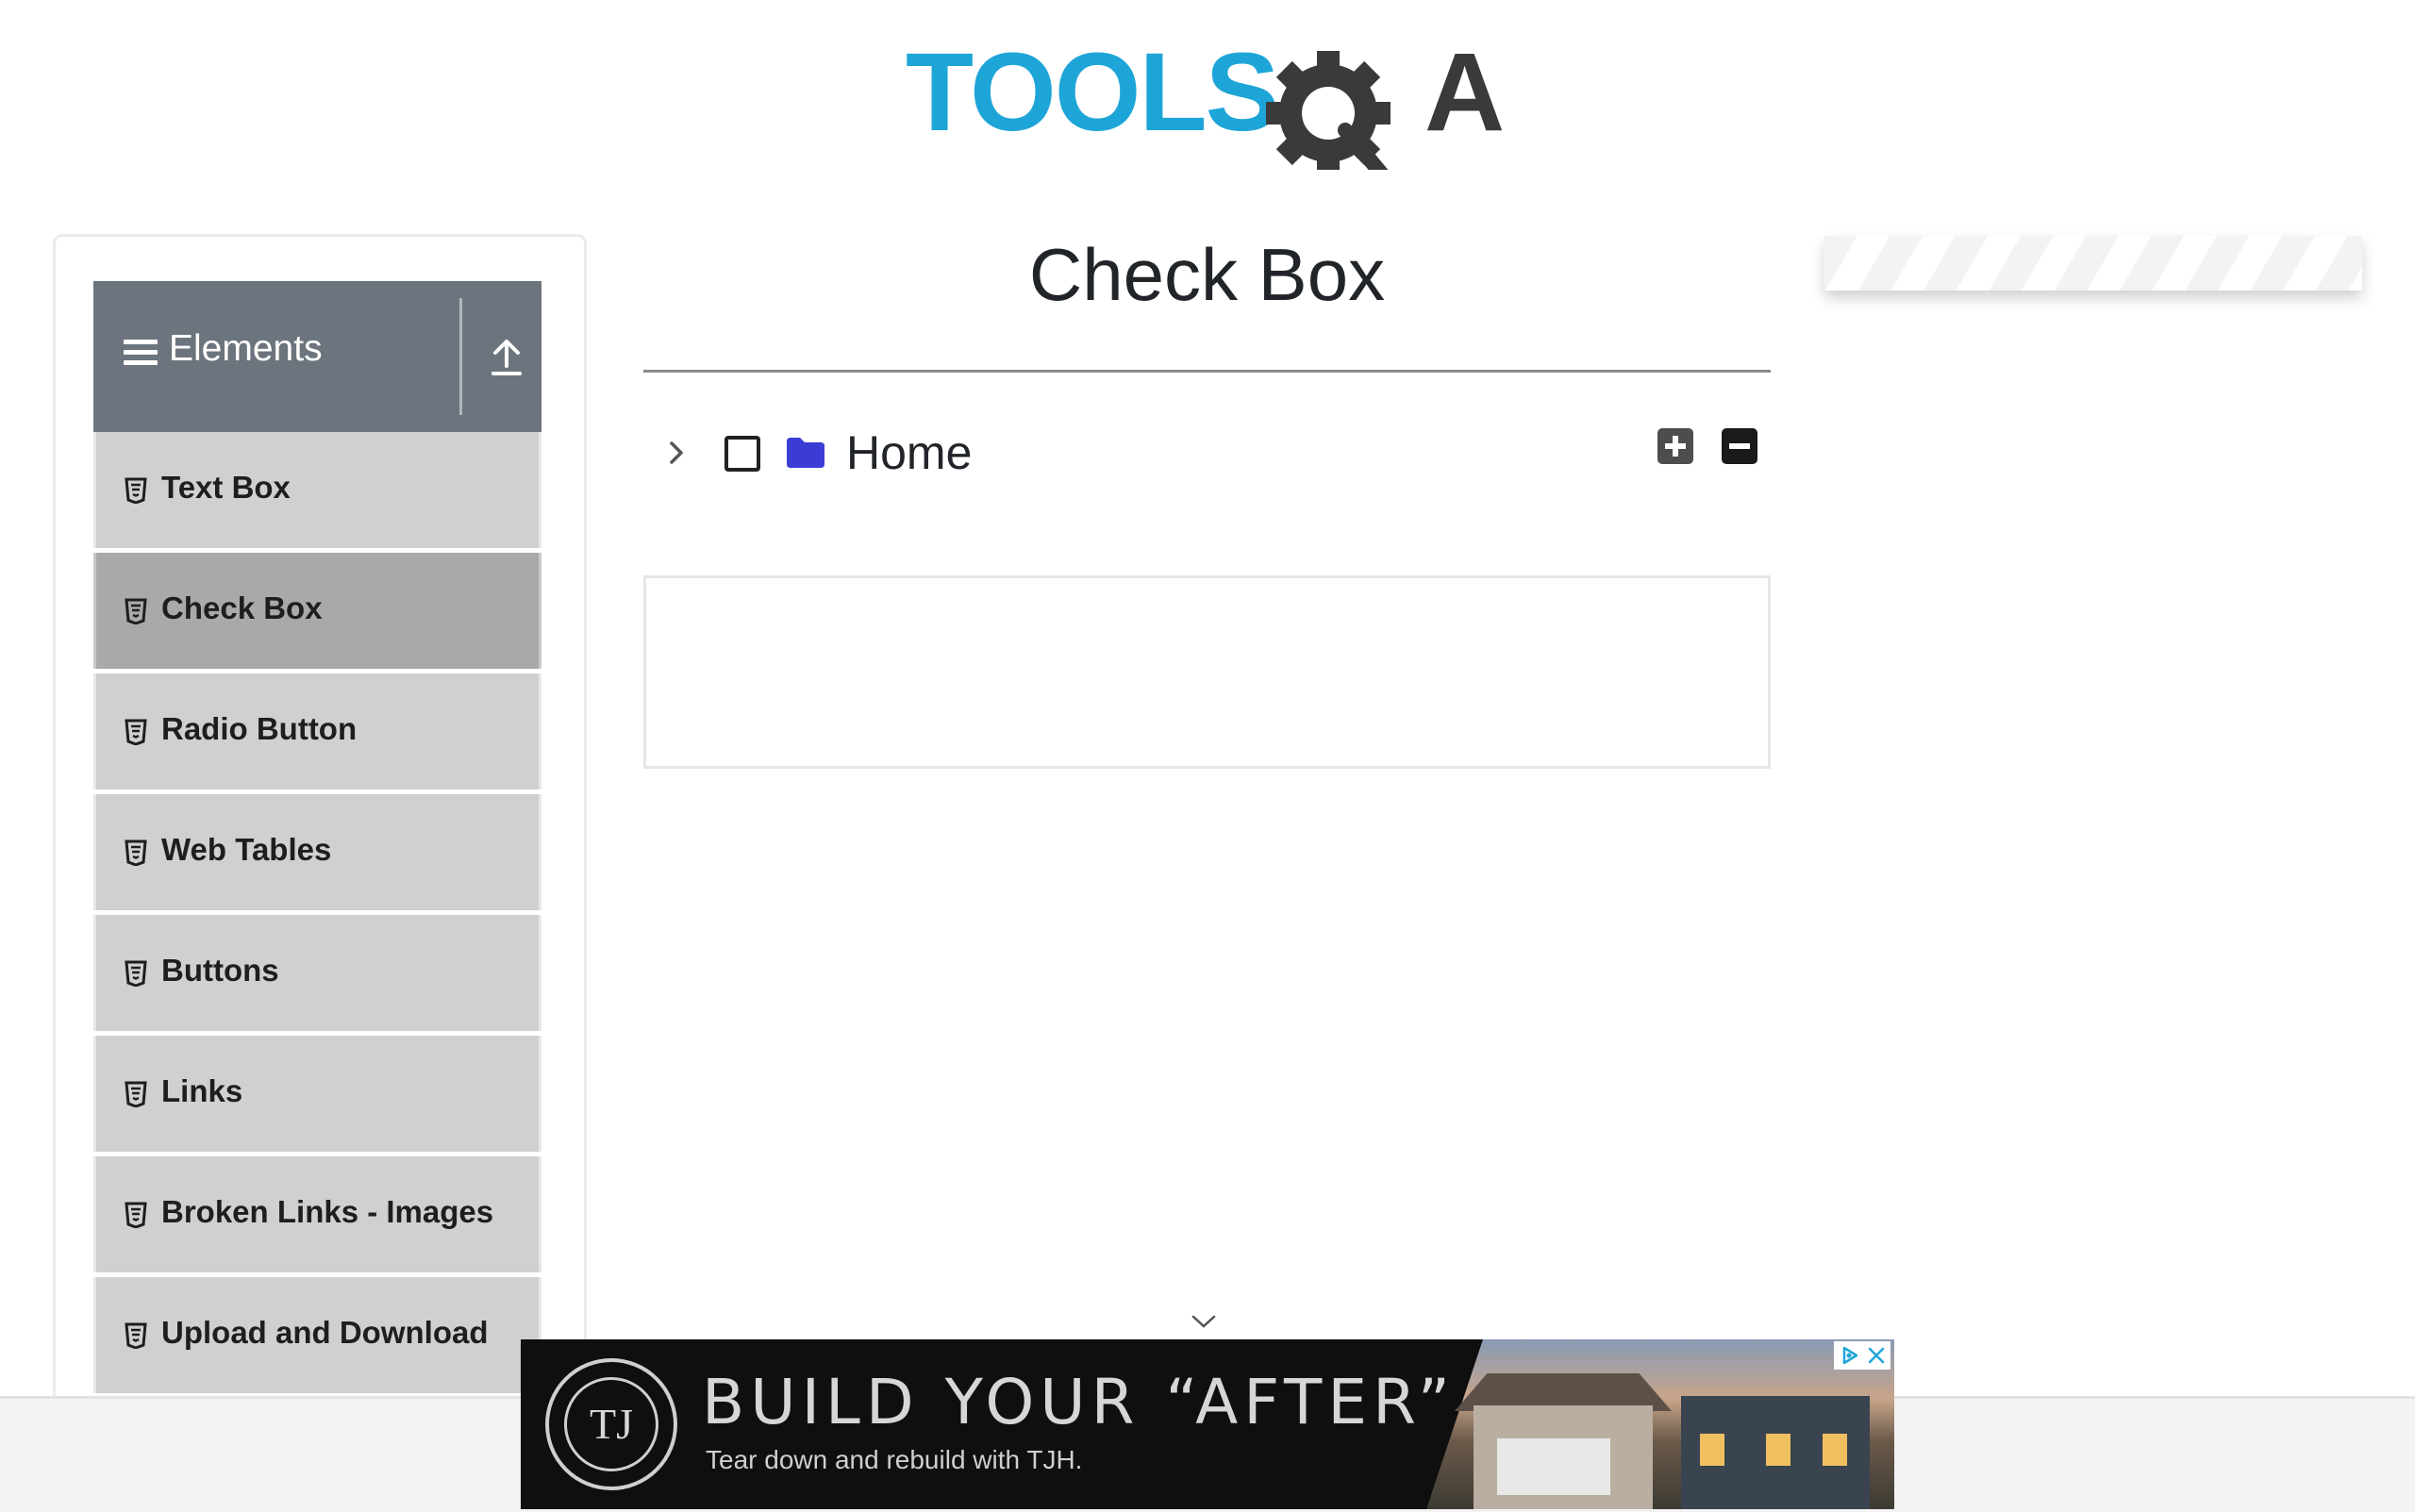  I want to click on sidebar-item-label: Text Box, so click(226, 487).